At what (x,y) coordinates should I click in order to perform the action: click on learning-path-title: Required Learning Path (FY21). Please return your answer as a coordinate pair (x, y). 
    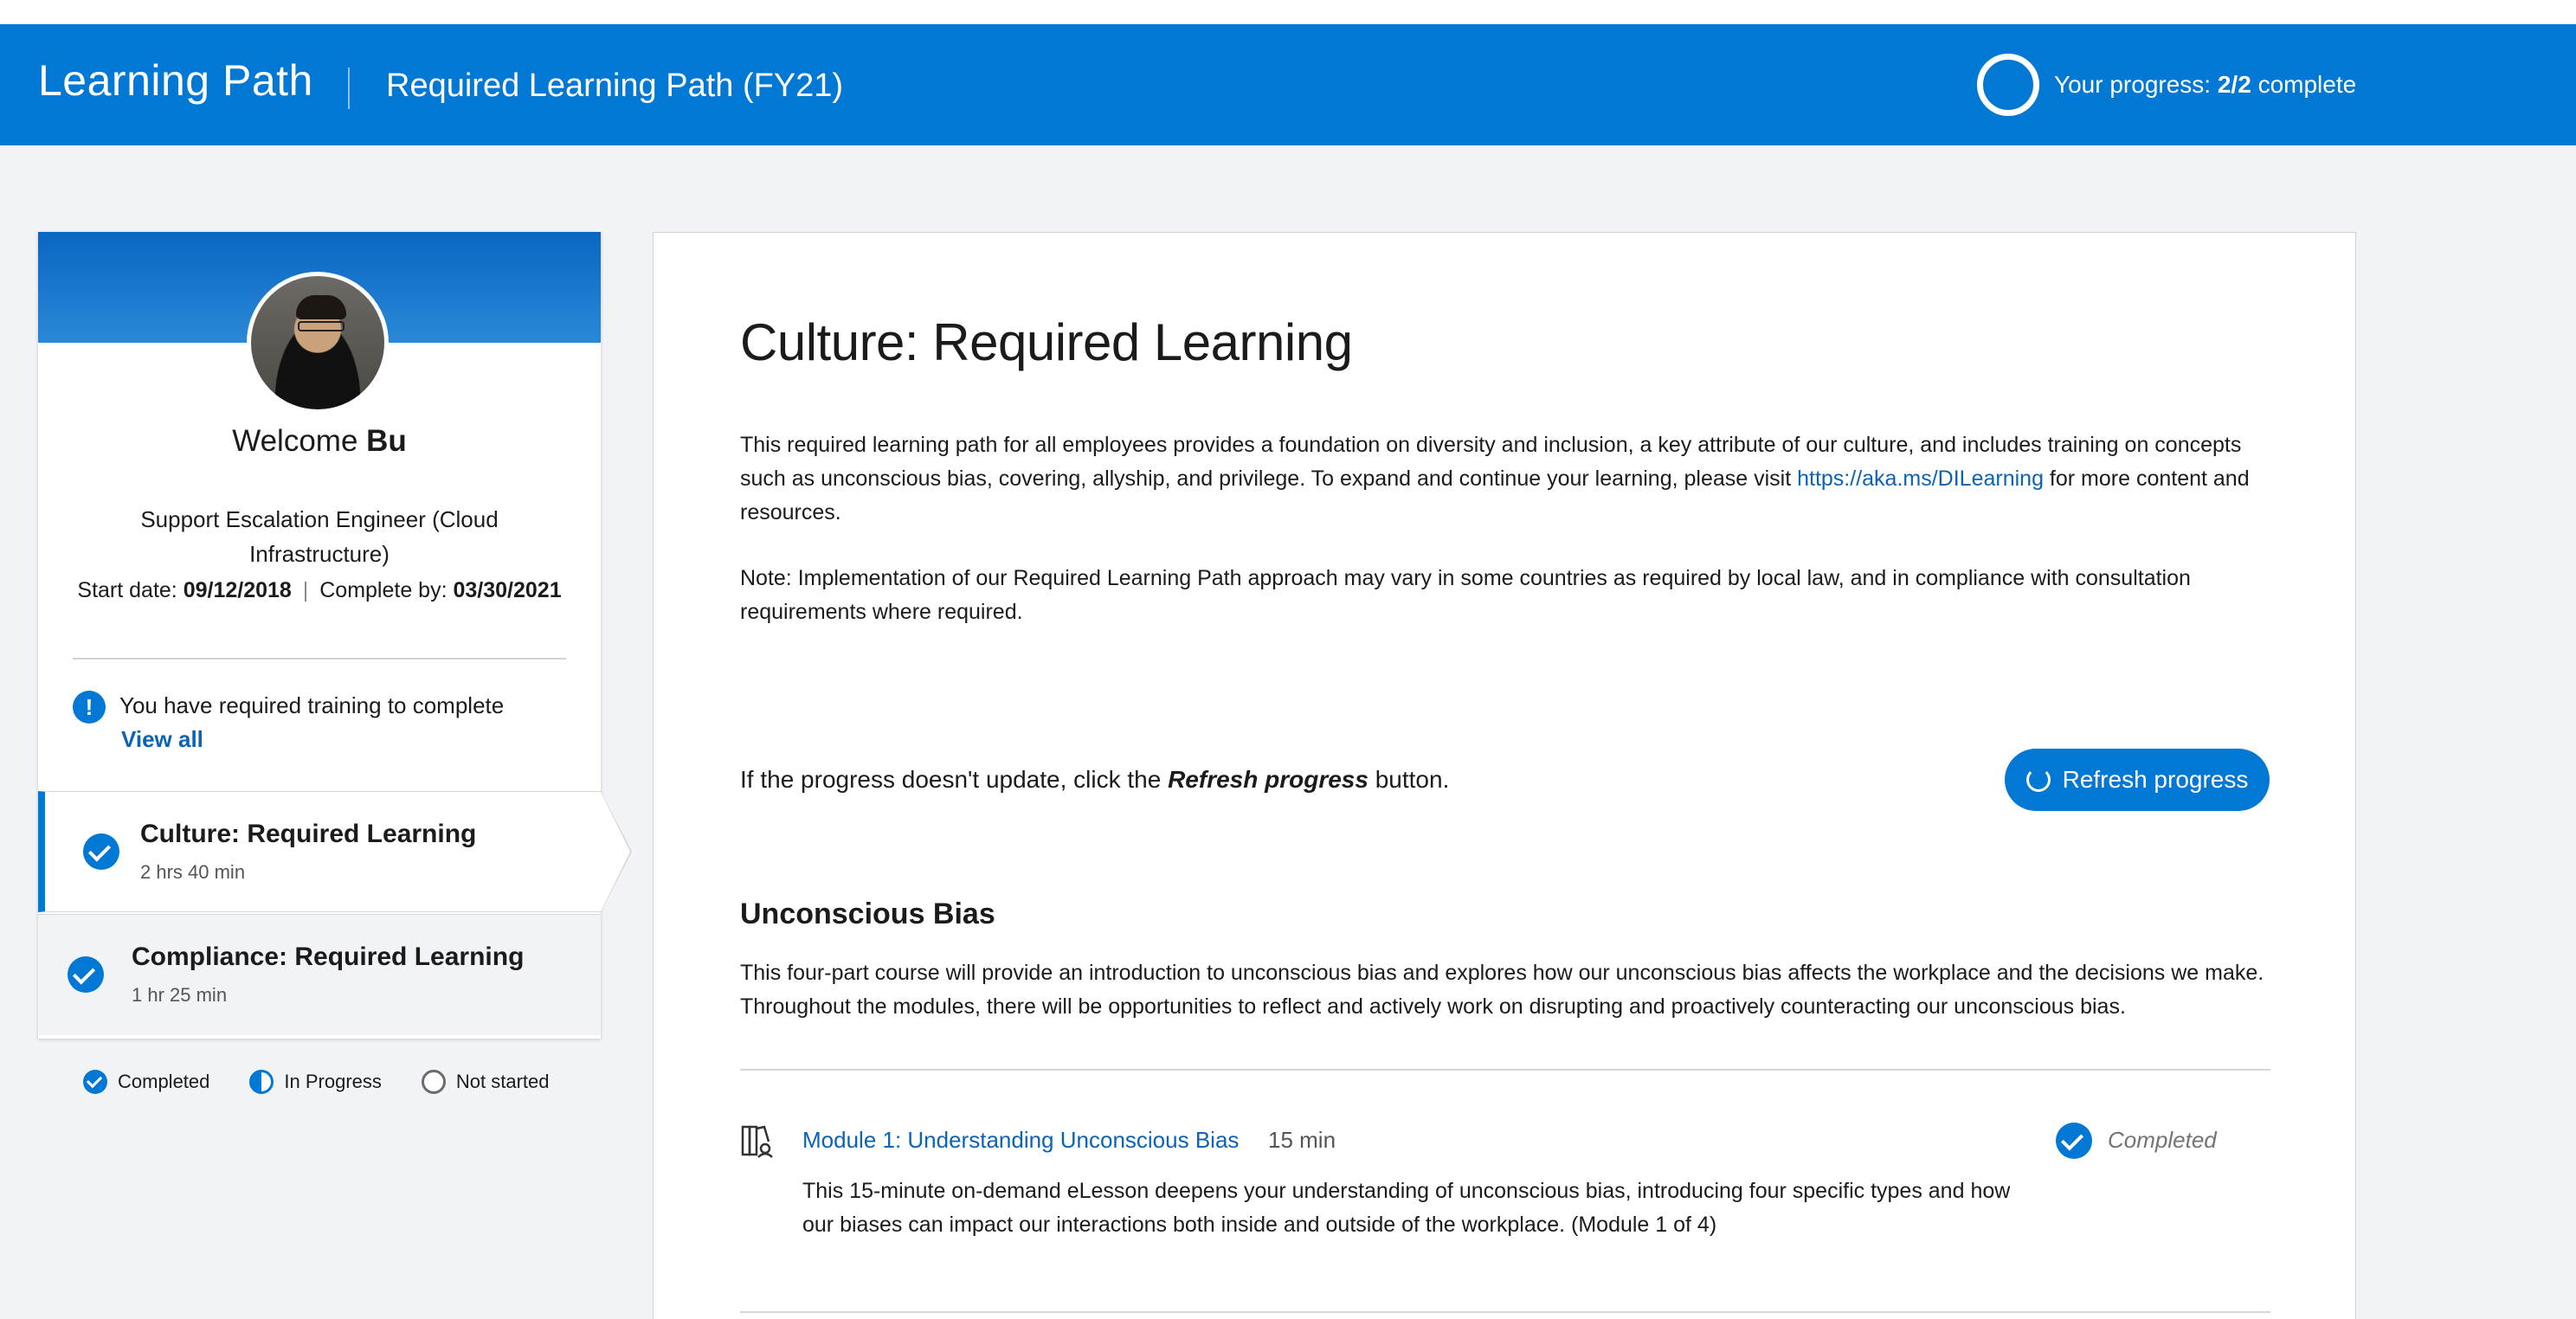
    Looking at the image, I should click on (615, 86).